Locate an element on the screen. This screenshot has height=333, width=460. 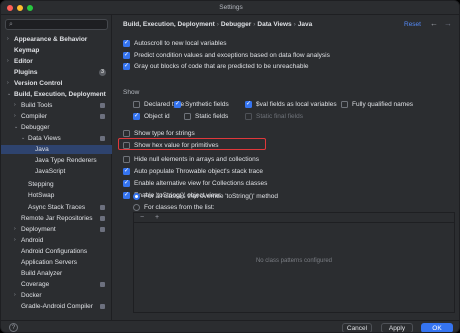
sidebar-item-label: Android is located at coordinates (32, 240).